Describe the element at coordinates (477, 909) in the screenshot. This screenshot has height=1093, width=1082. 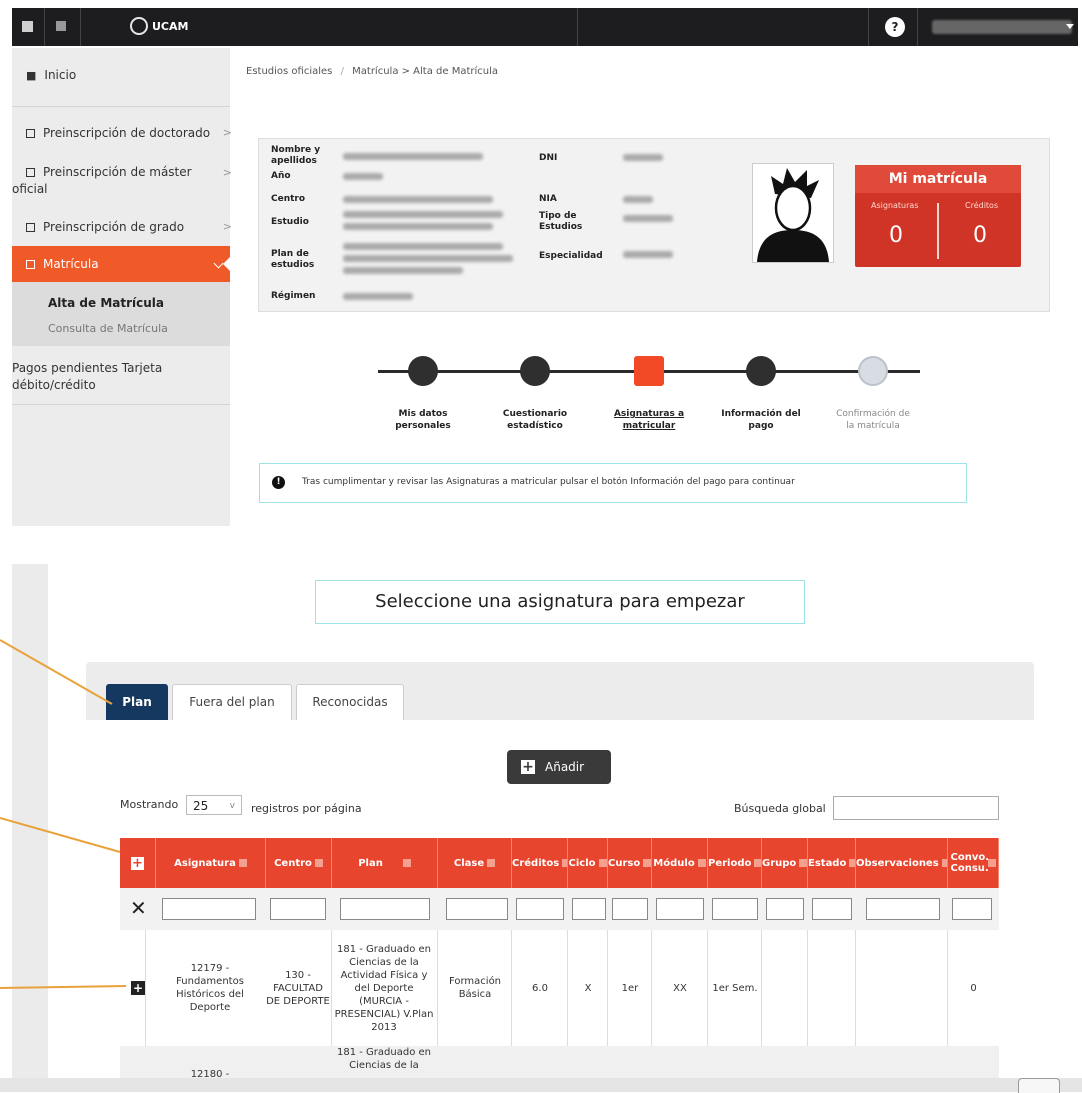
I see `filter-clase` at that location.